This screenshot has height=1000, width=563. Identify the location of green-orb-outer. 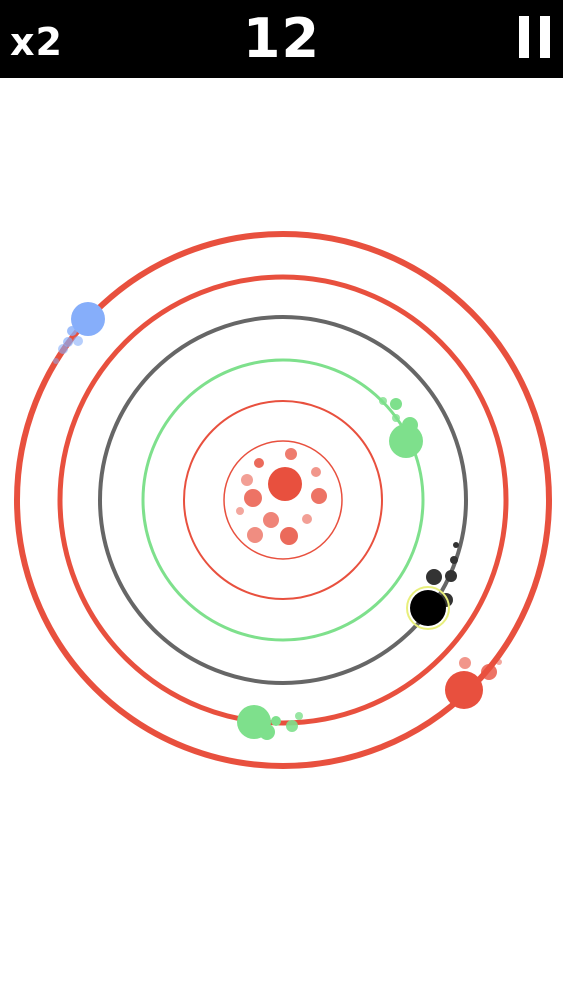
(270, 722).